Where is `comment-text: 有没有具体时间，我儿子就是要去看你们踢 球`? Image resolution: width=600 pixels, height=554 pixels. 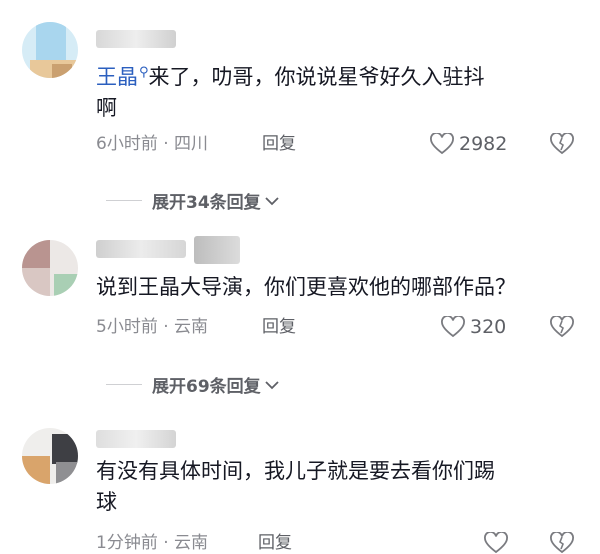 comment-text: 有没有具体时间，我儿子就是要去看你们踢 球 is located at coordinates (295, 486).